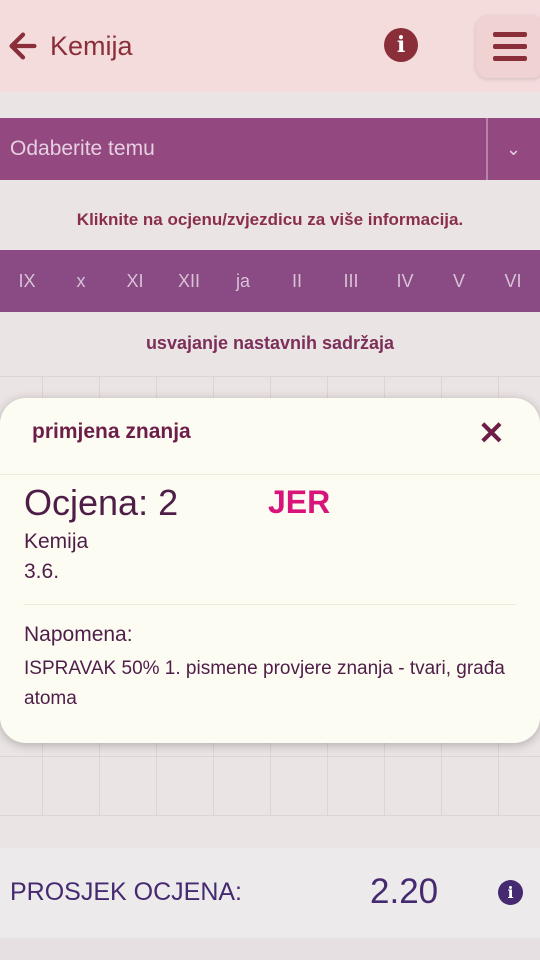 The image size is (540, 960). I want to click on hamburger-menu-icon, so click(508, 47).